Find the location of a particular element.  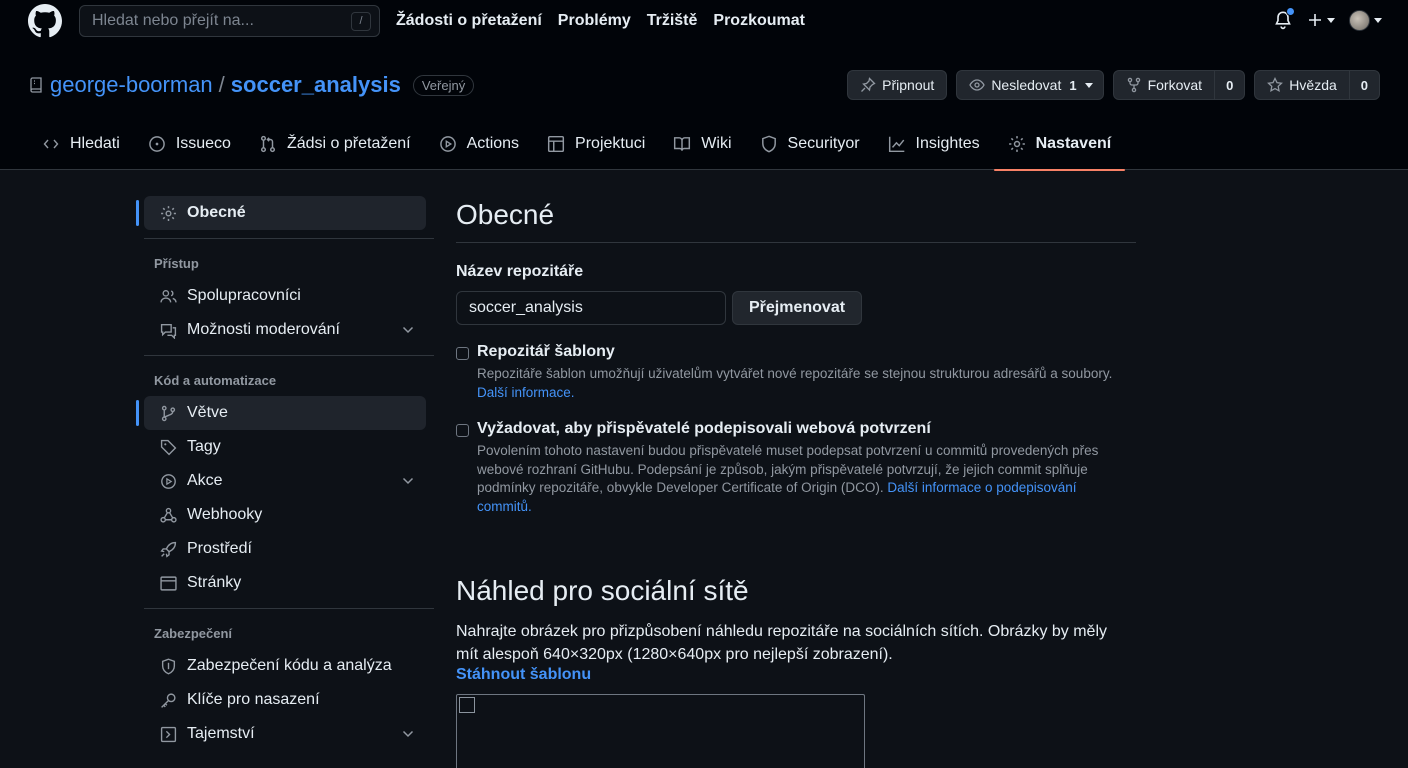

sidebar-item-label: Větve is located at coordinates (207, 412).